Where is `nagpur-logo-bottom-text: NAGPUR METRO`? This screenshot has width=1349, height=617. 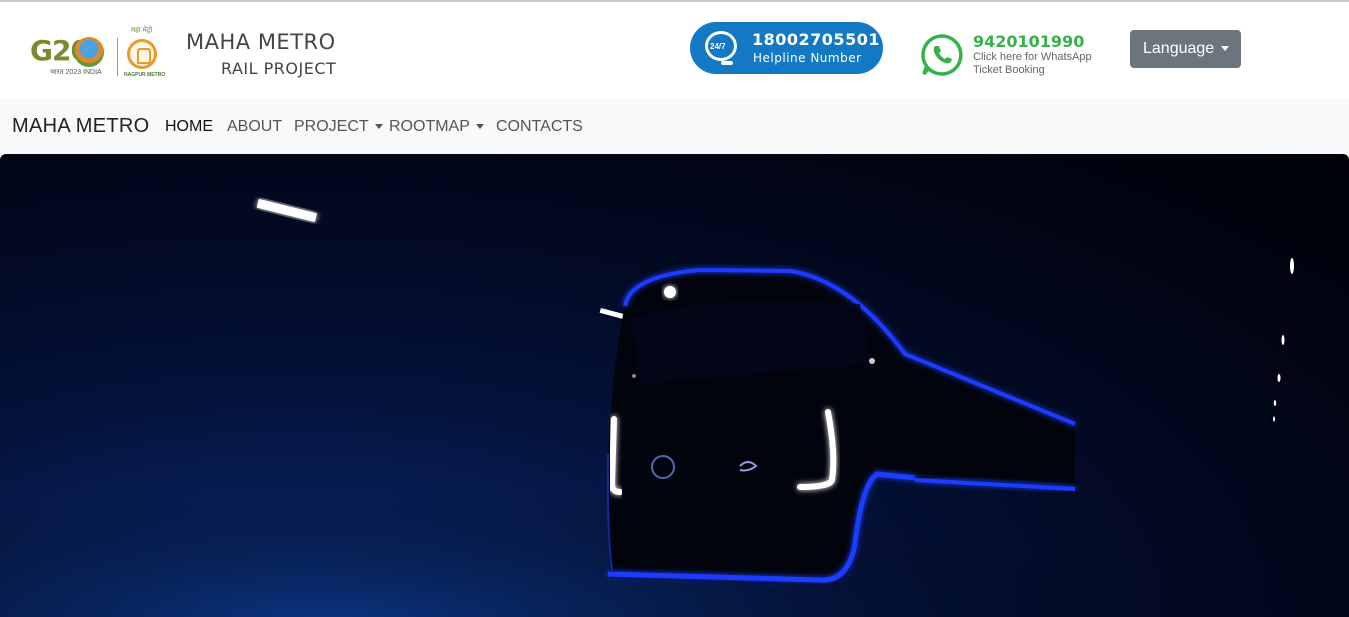
nagpur-logo-bottom-text: NAGPUR METRO is located at coordinates (145, 75).